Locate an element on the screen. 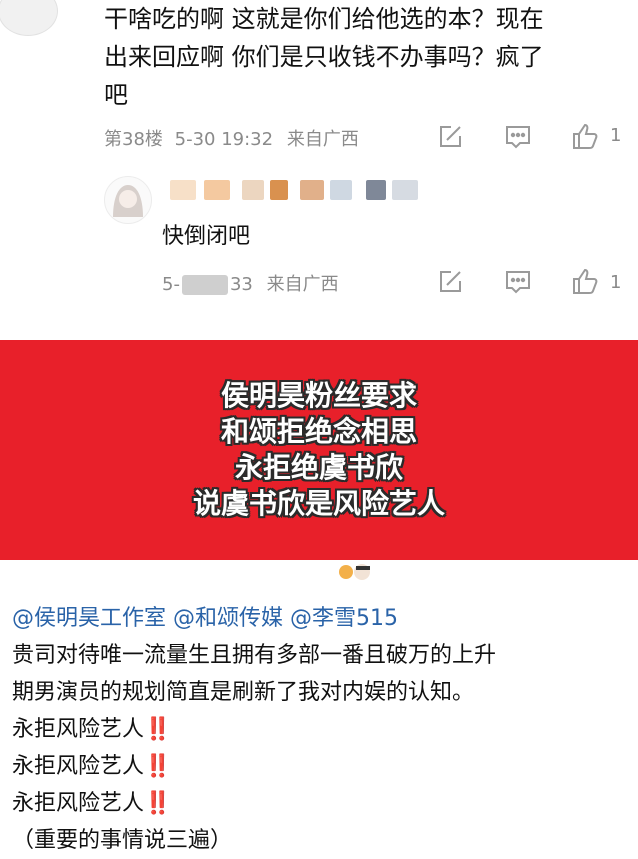 This screenshot has height=859, width=638. timestamp: 5-30 19:32 is located at coordinates (224, 139).